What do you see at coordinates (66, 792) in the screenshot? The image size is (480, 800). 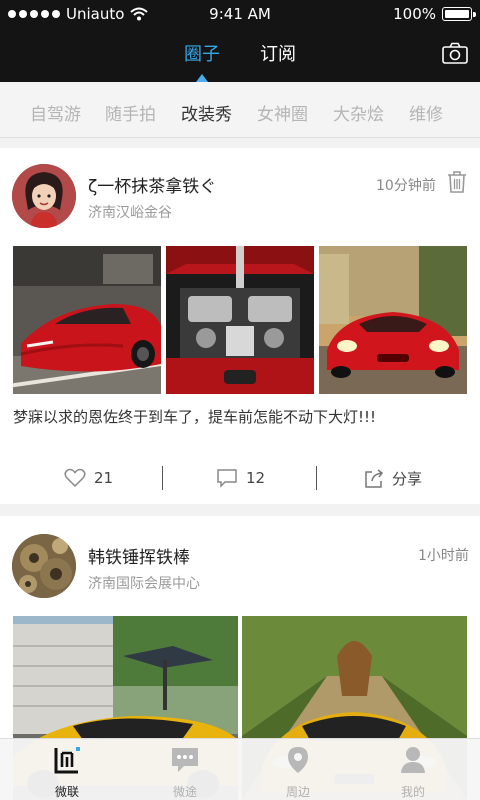 I see `tab-label: 微联` at bounding box center [66, 792].